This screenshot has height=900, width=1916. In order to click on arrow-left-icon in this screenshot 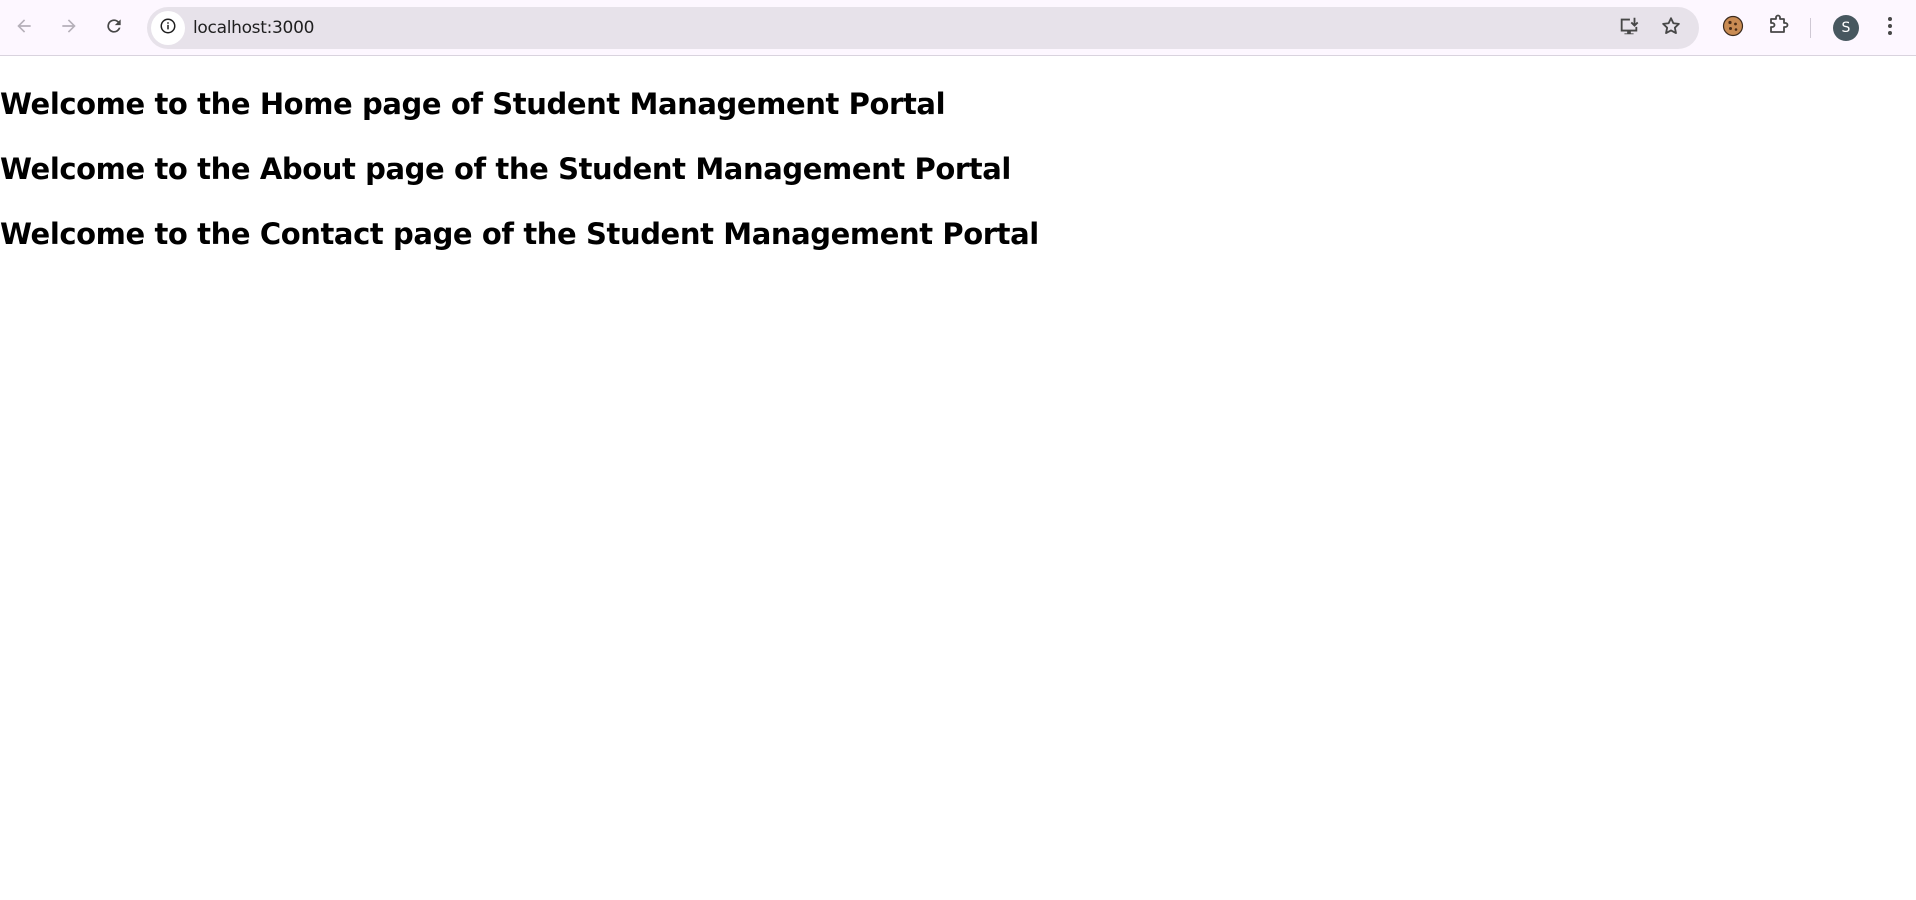, I will do `click(24, 28)`.